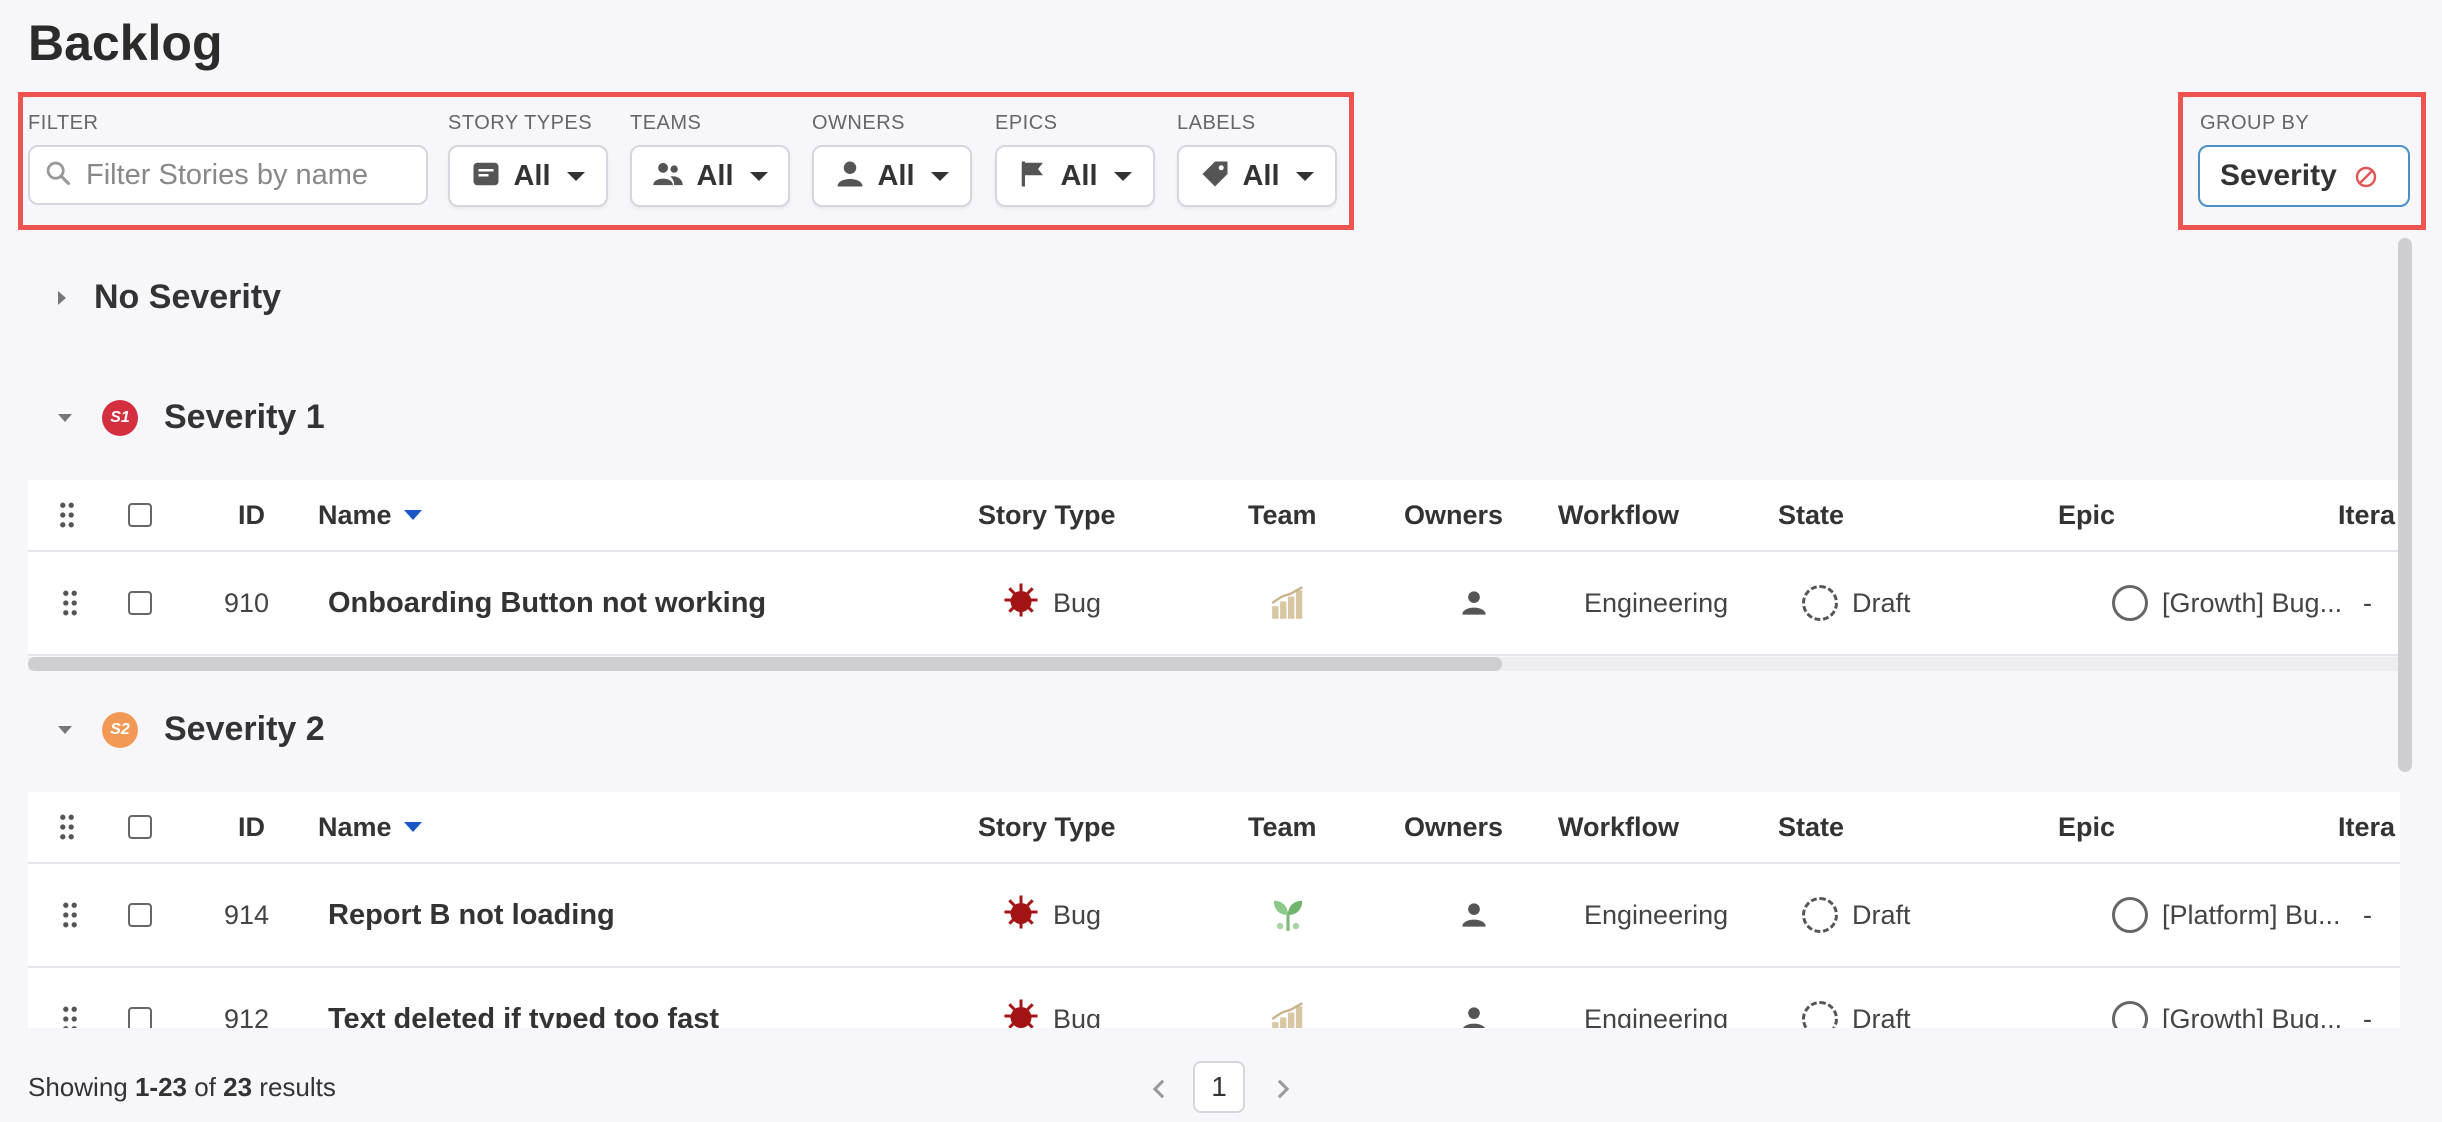 The width and height of the screenshot is (2442, 1122). What do you see at coordinates (547, 603) in the screenshot?
I see `story-name: Onboarding Button not working` at bounding box center [547, 603].